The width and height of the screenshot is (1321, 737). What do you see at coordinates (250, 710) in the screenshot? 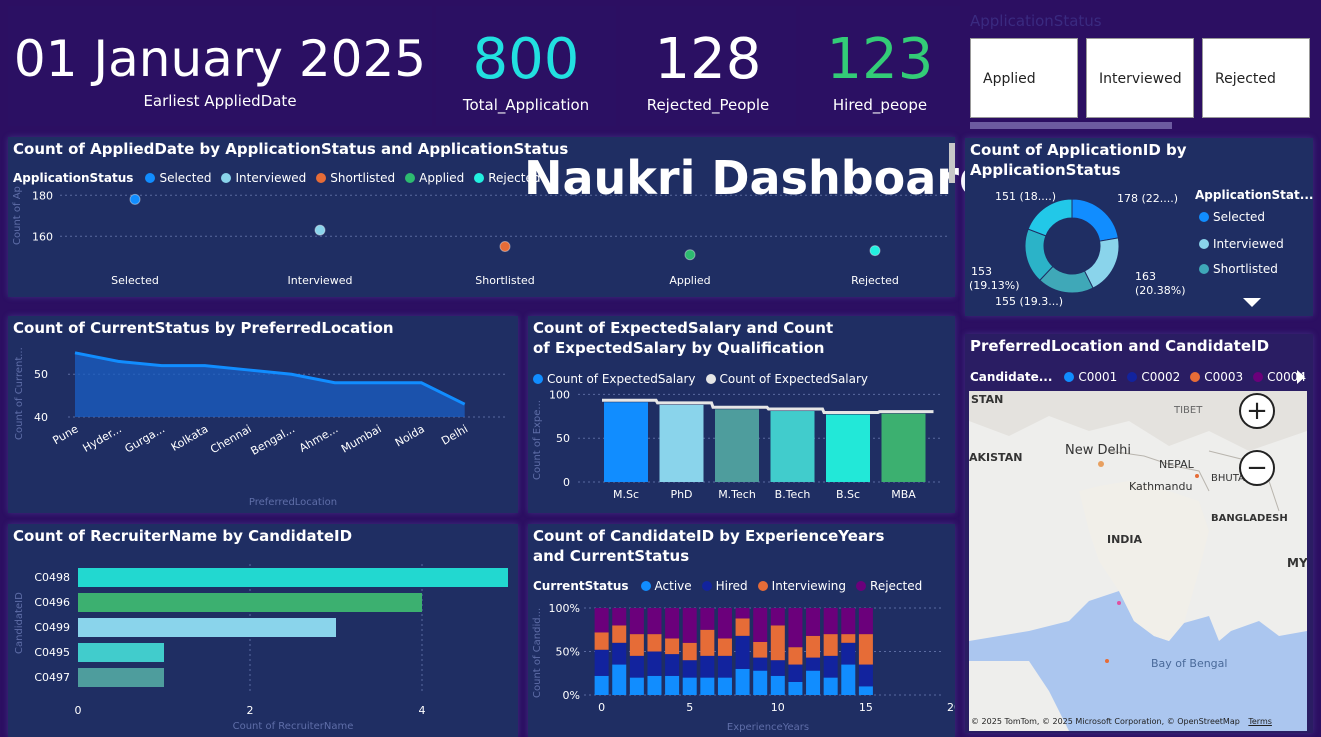
I see `x-tick-label: 2` at bounding box center [250, 710].